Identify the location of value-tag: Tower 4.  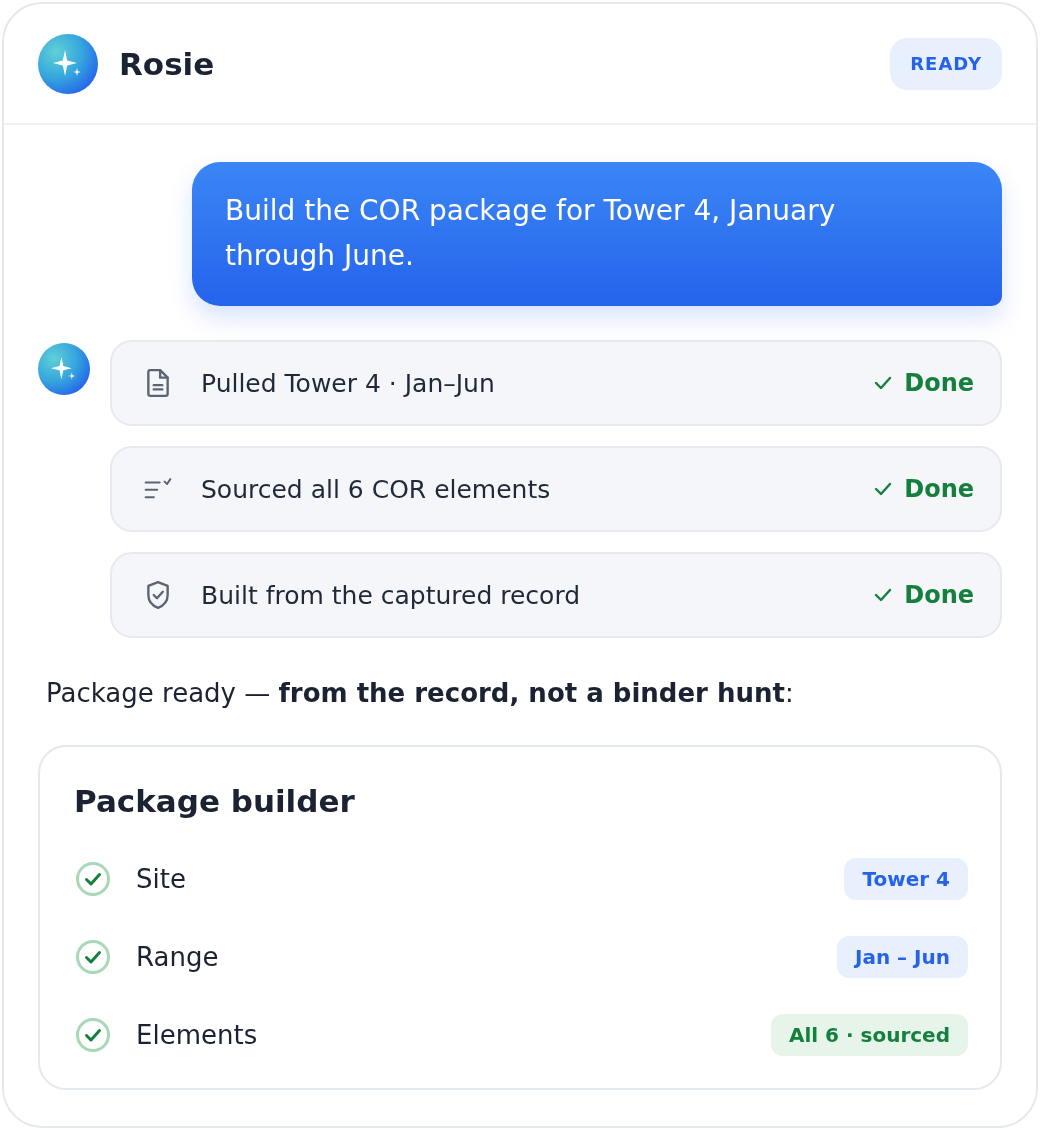
(906, 879).